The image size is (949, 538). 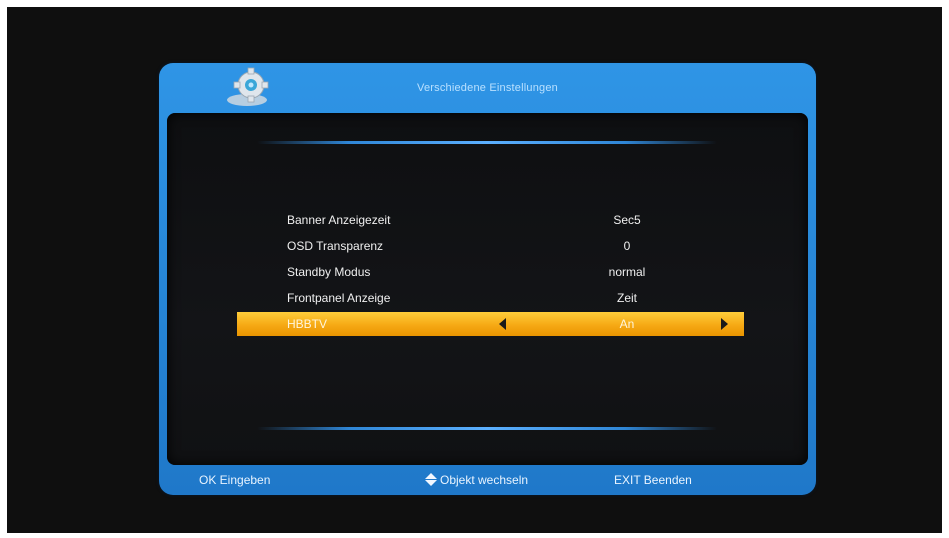 I want to click on top-divider, so click(x=487, y=142).